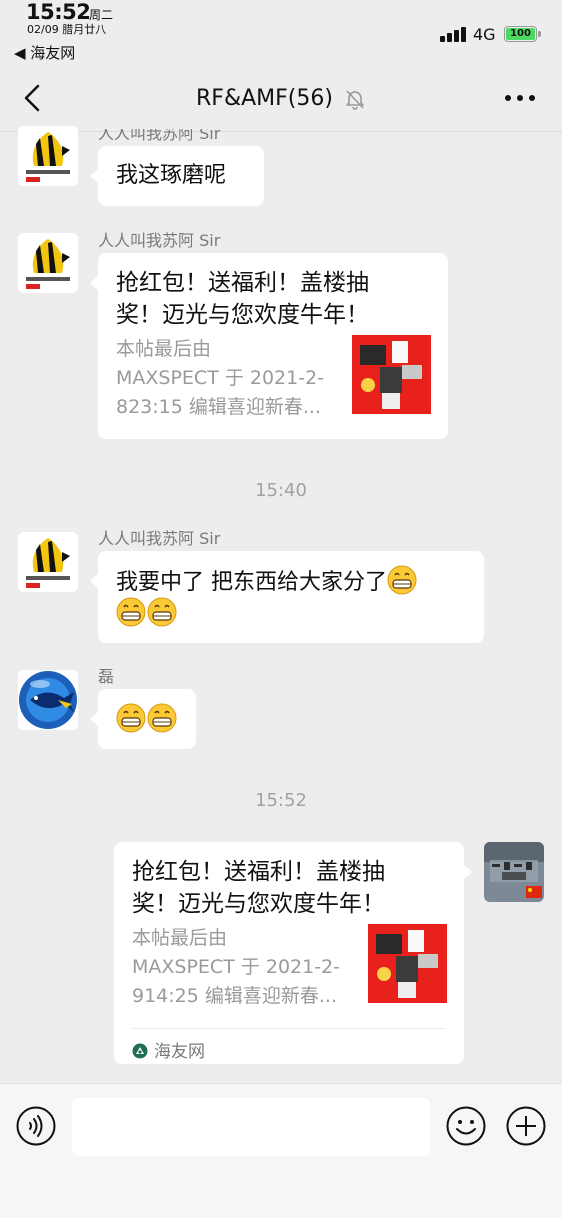 This screenshot has width=562, height=1218. I want to click on add-more-icon, so click(526, 1126).